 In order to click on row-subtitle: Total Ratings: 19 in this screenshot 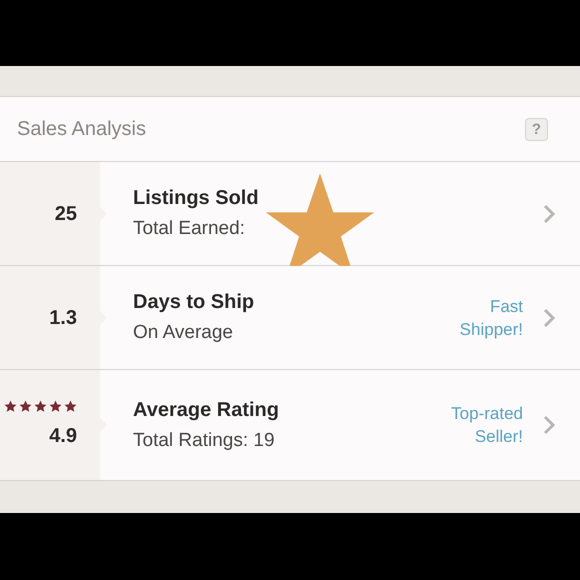, I will do `click(204, 440)`.